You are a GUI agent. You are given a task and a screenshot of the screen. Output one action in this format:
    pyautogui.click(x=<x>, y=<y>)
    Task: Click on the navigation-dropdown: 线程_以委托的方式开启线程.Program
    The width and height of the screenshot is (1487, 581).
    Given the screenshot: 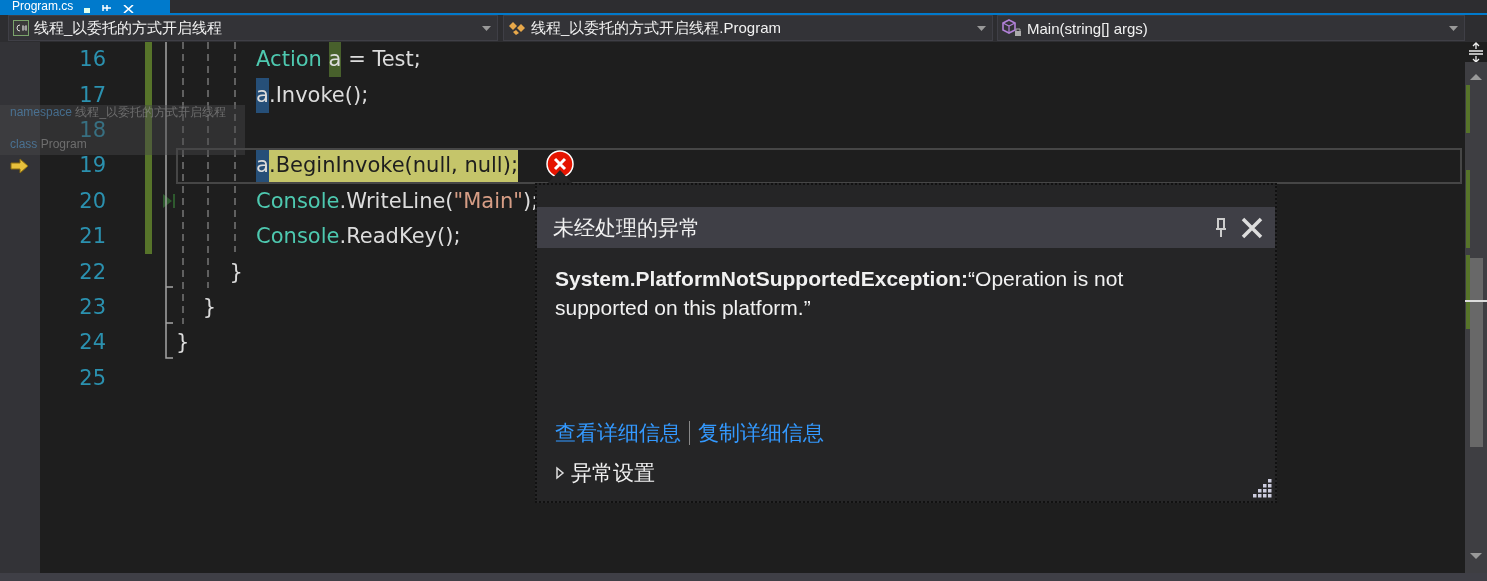 What is the action you would take?
    pyautogui.click(x=748, y=28)
    